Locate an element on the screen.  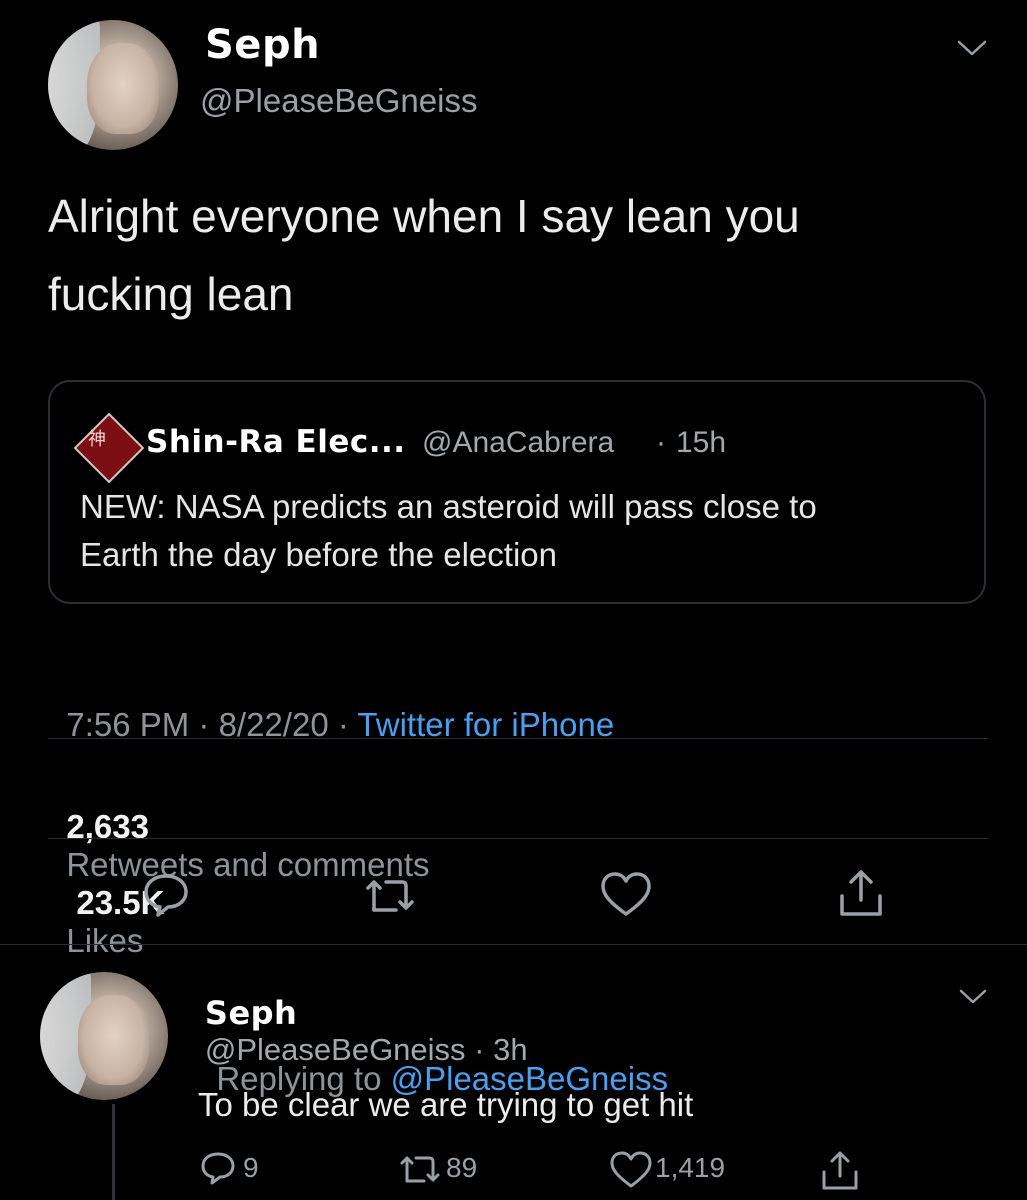
likes-label: Likes is located at coordinates (104, 940).